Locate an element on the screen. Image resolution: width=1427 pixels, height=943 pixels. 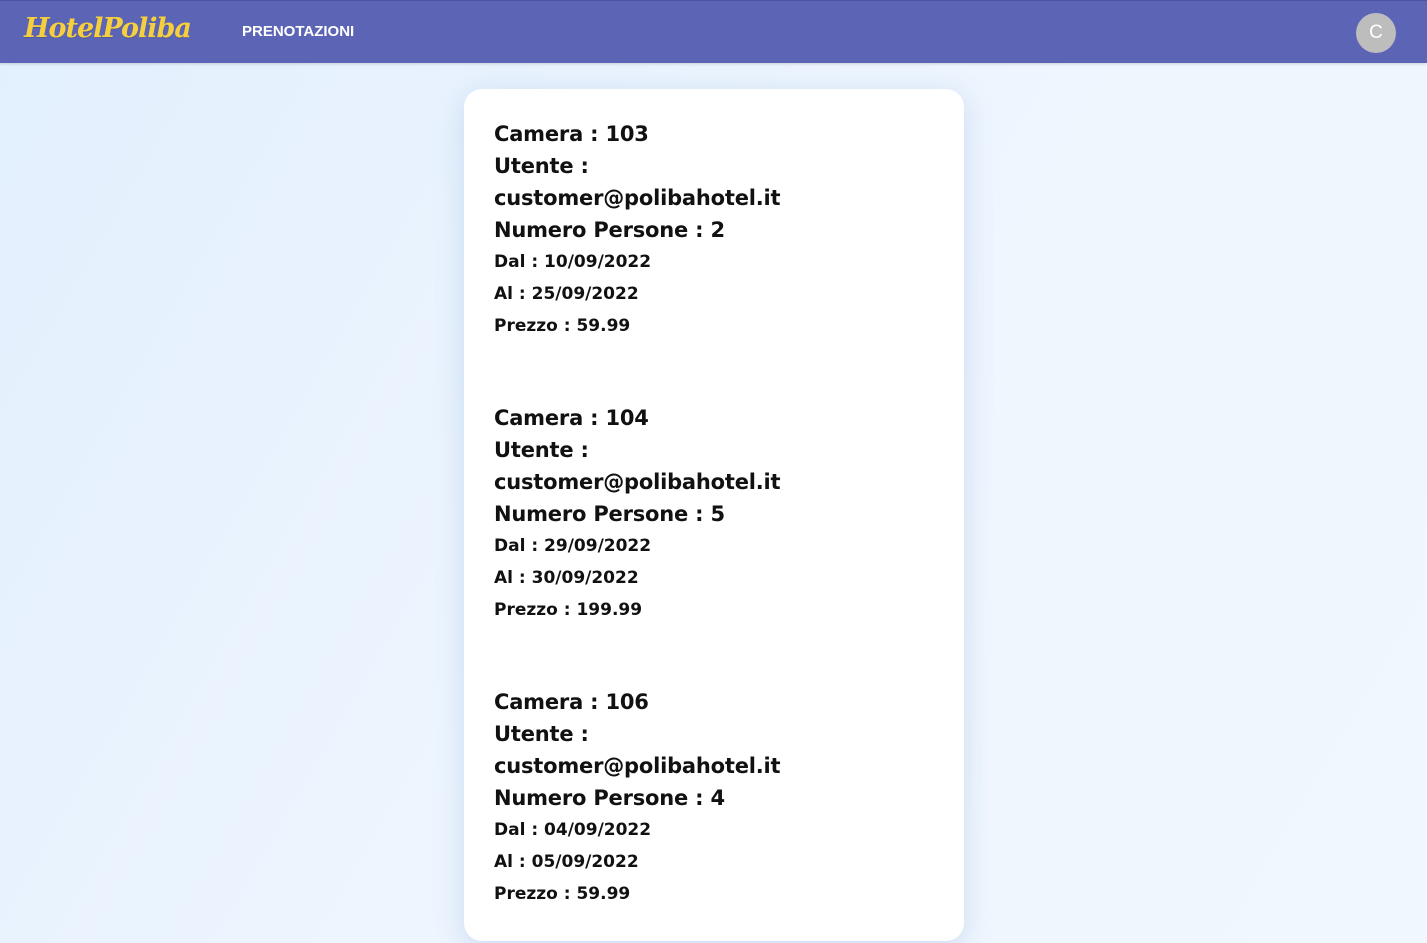
booking-dal: Dal : 29/09/2022 is located at coordinates (573, 546).